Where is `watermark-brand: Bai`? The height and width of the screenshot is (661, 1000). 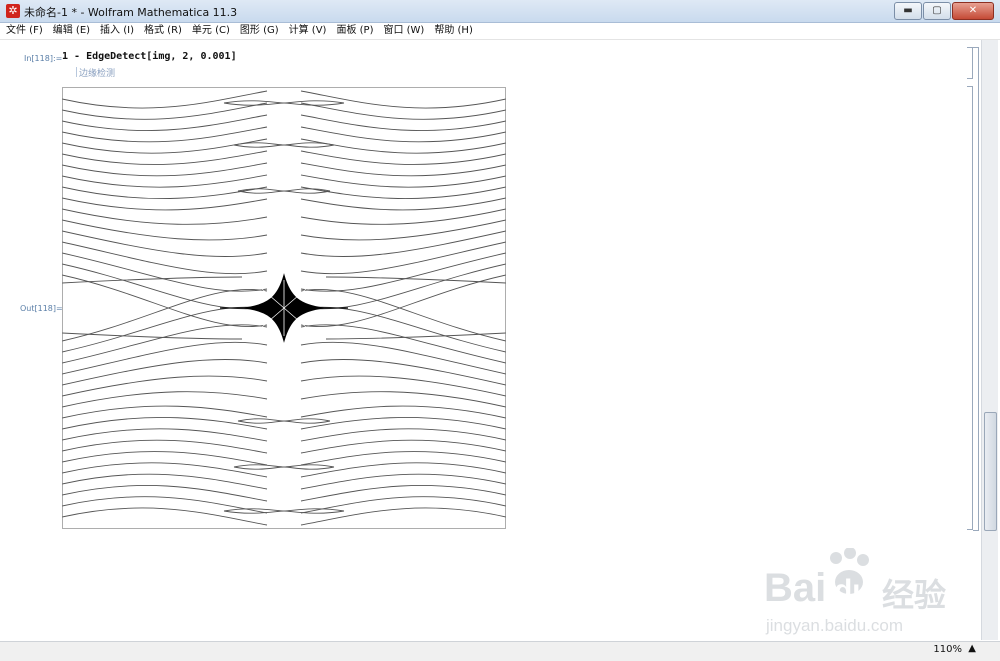
watermark-brand: Bai is located at coordinates (795, 588).